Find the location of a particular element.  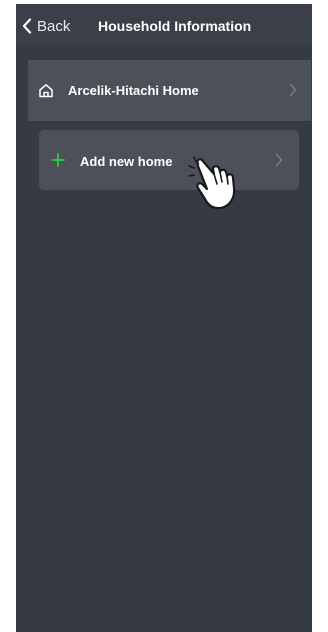

add-new-home-label: Add new home is located at coordinates (126, 161).